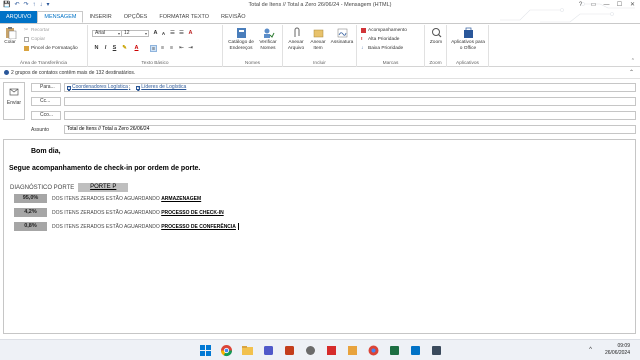 The width and height of the screenshot is (640, 360). I want to click on store-icon, so click(468, 32).